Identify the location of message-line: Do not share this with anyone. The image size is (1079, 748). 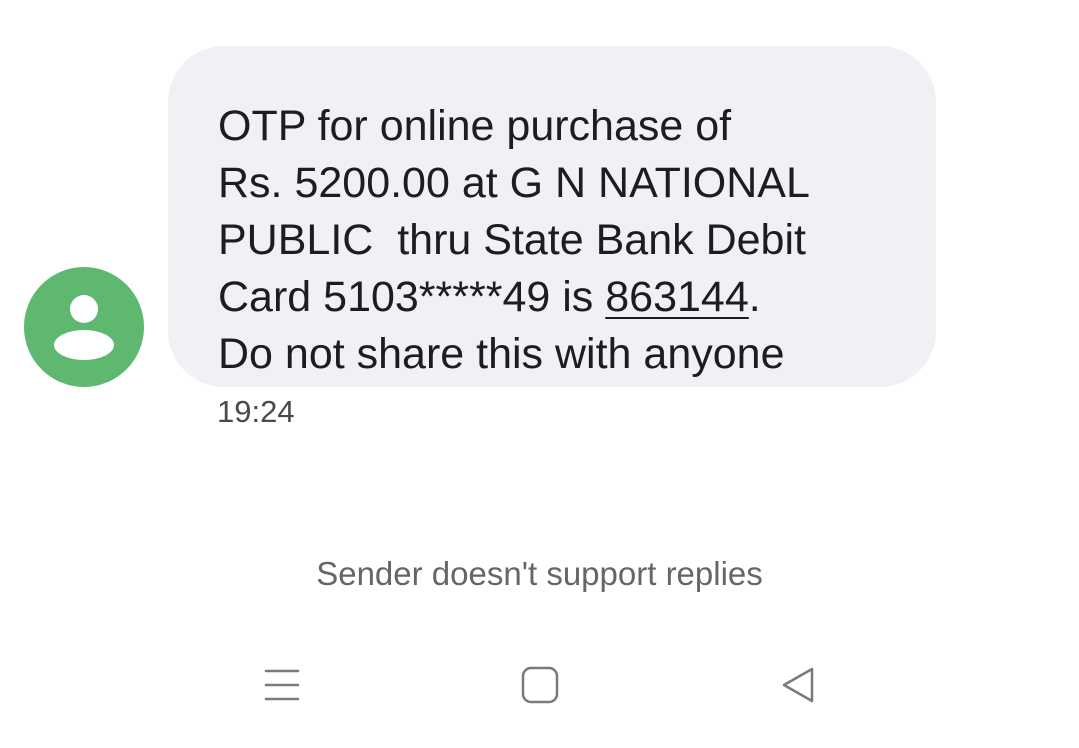
(501, 354).